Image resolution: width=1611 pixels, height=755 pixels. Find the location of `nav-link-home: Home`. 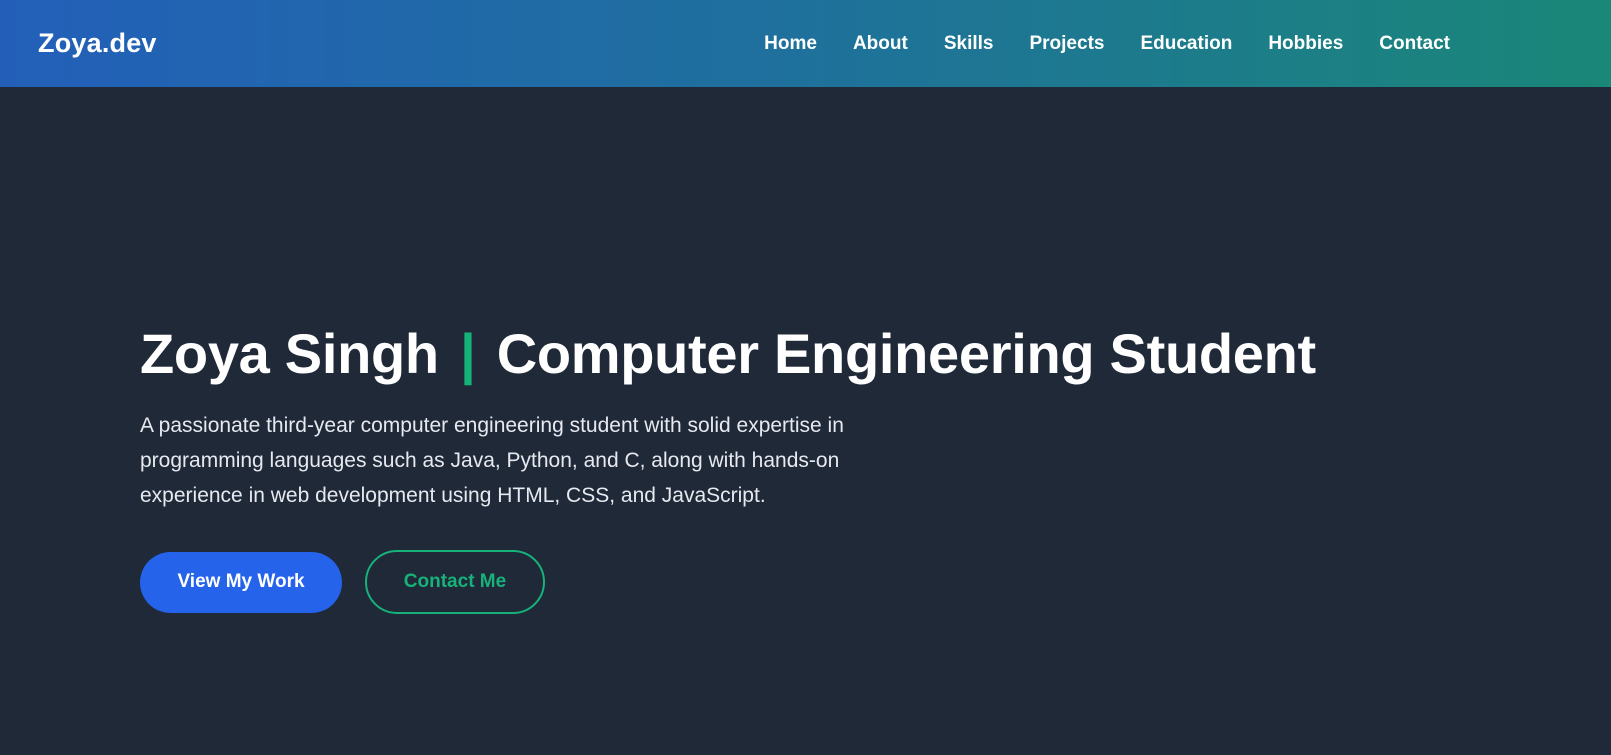

nav-link-home: Home is located at coordinates (790, 44).